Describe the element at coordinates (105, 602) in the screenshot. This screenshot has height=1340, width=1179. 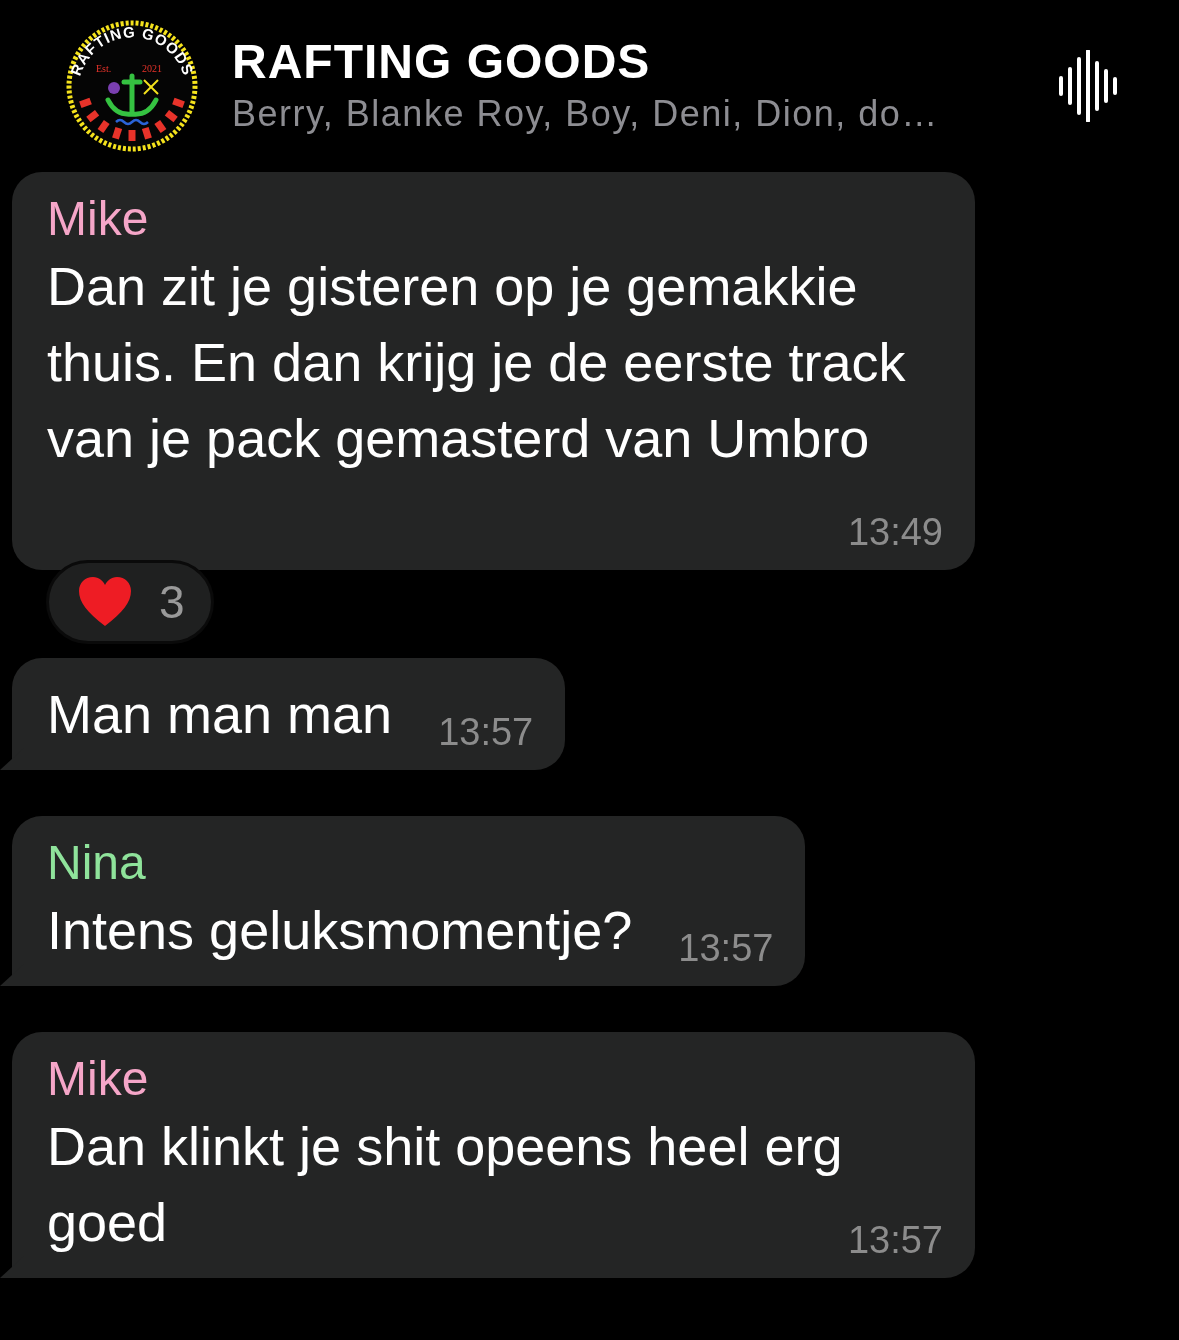
I see `heart-icon` at that location.